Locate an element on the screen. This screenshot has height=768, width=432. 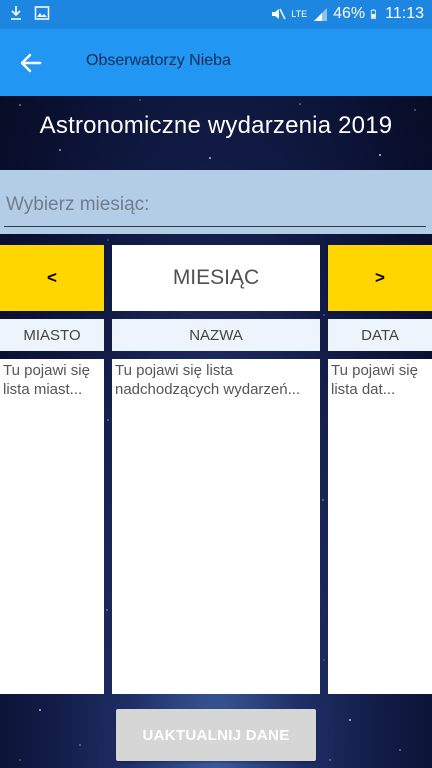
status-right-icons: LTE 46% 11:13 is located at coordinates (347, 14).